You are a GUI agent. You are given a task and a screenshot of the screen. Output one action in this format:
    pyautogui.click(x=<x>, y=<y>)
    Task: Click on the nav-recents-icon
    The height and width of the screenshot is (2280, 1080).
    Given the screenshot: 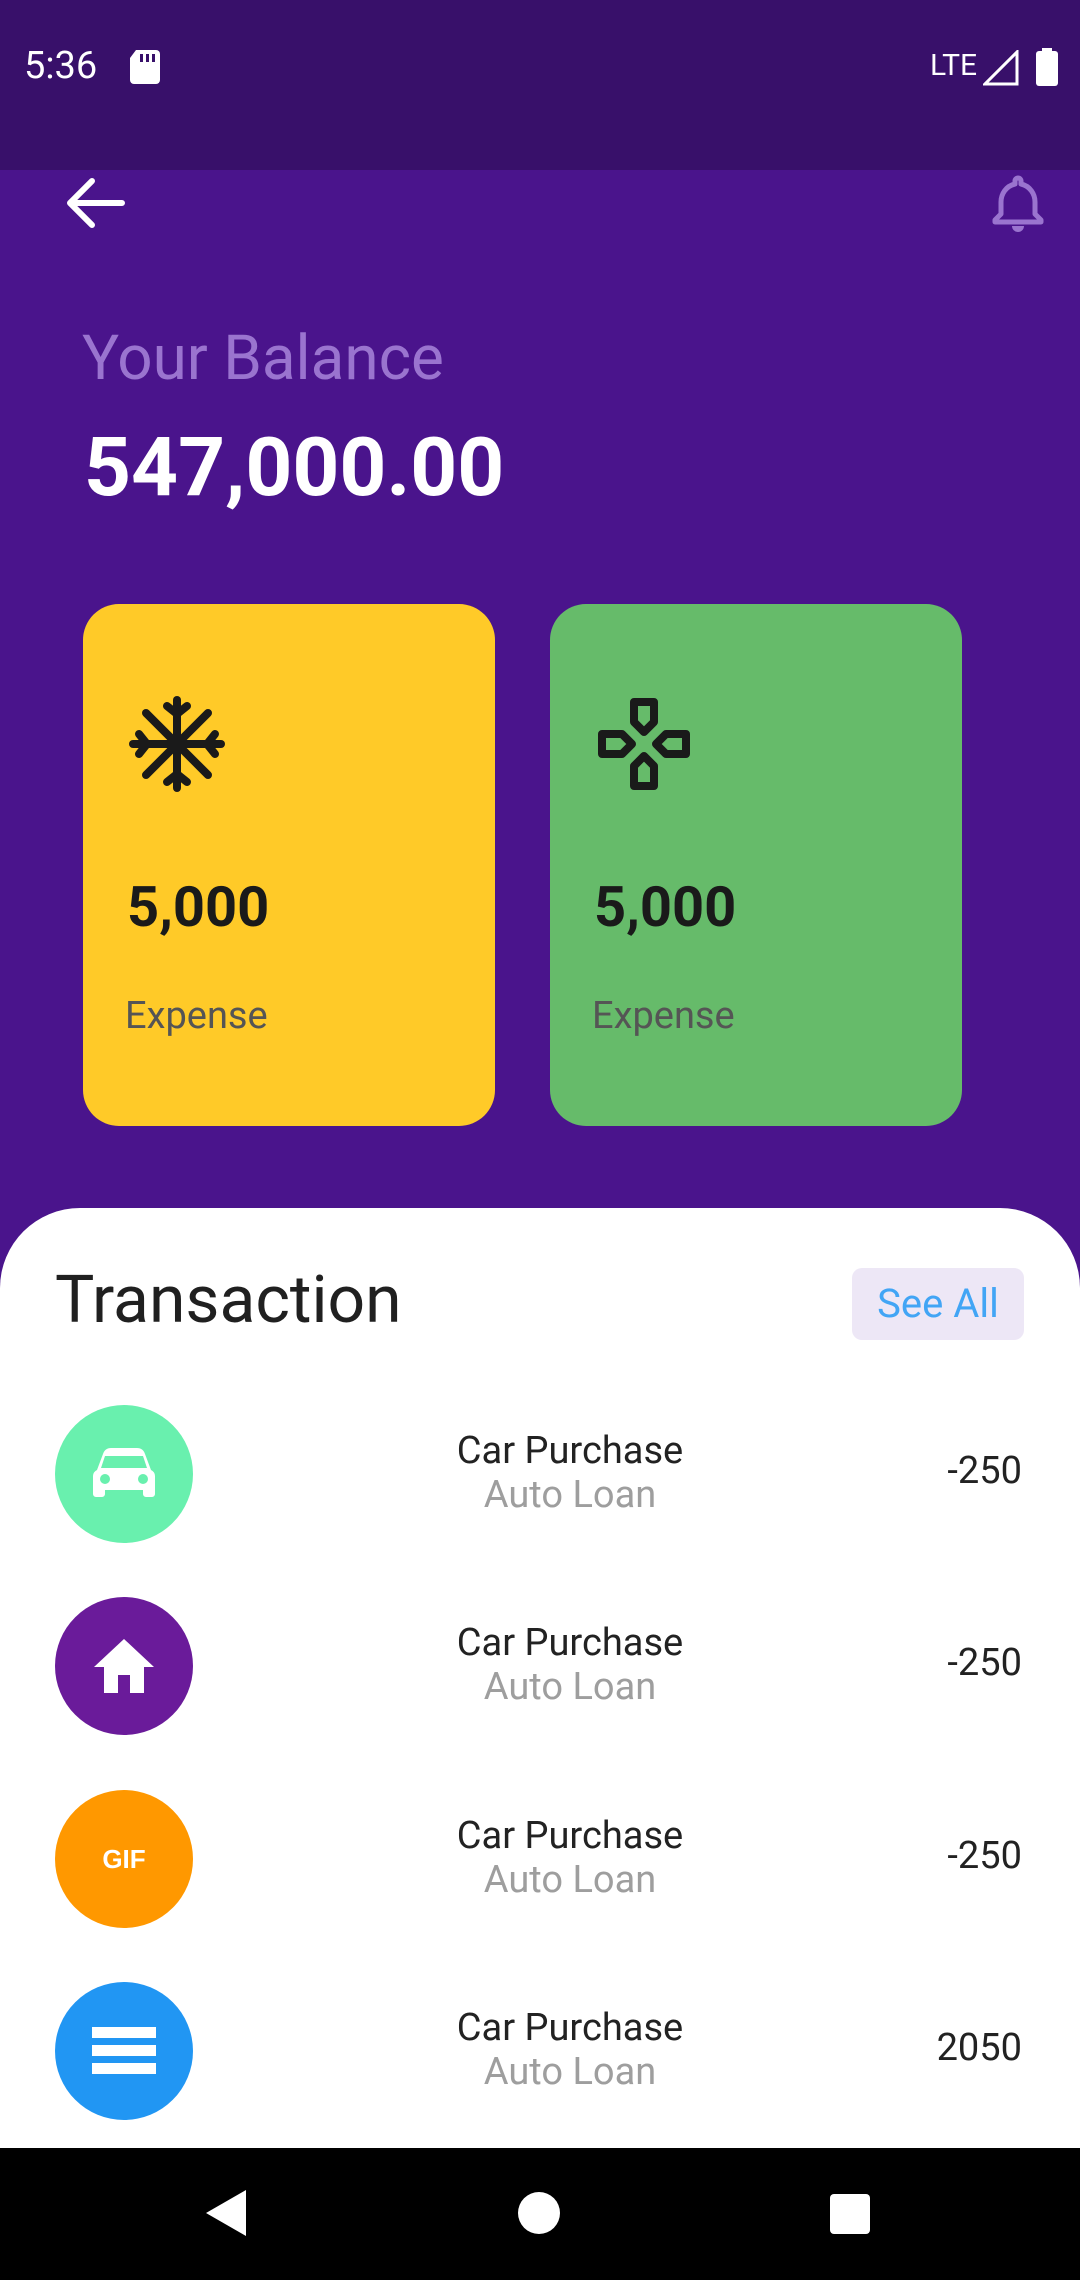 What is the action you would take?
    pyautogui.click(x=850, y=2214)
    